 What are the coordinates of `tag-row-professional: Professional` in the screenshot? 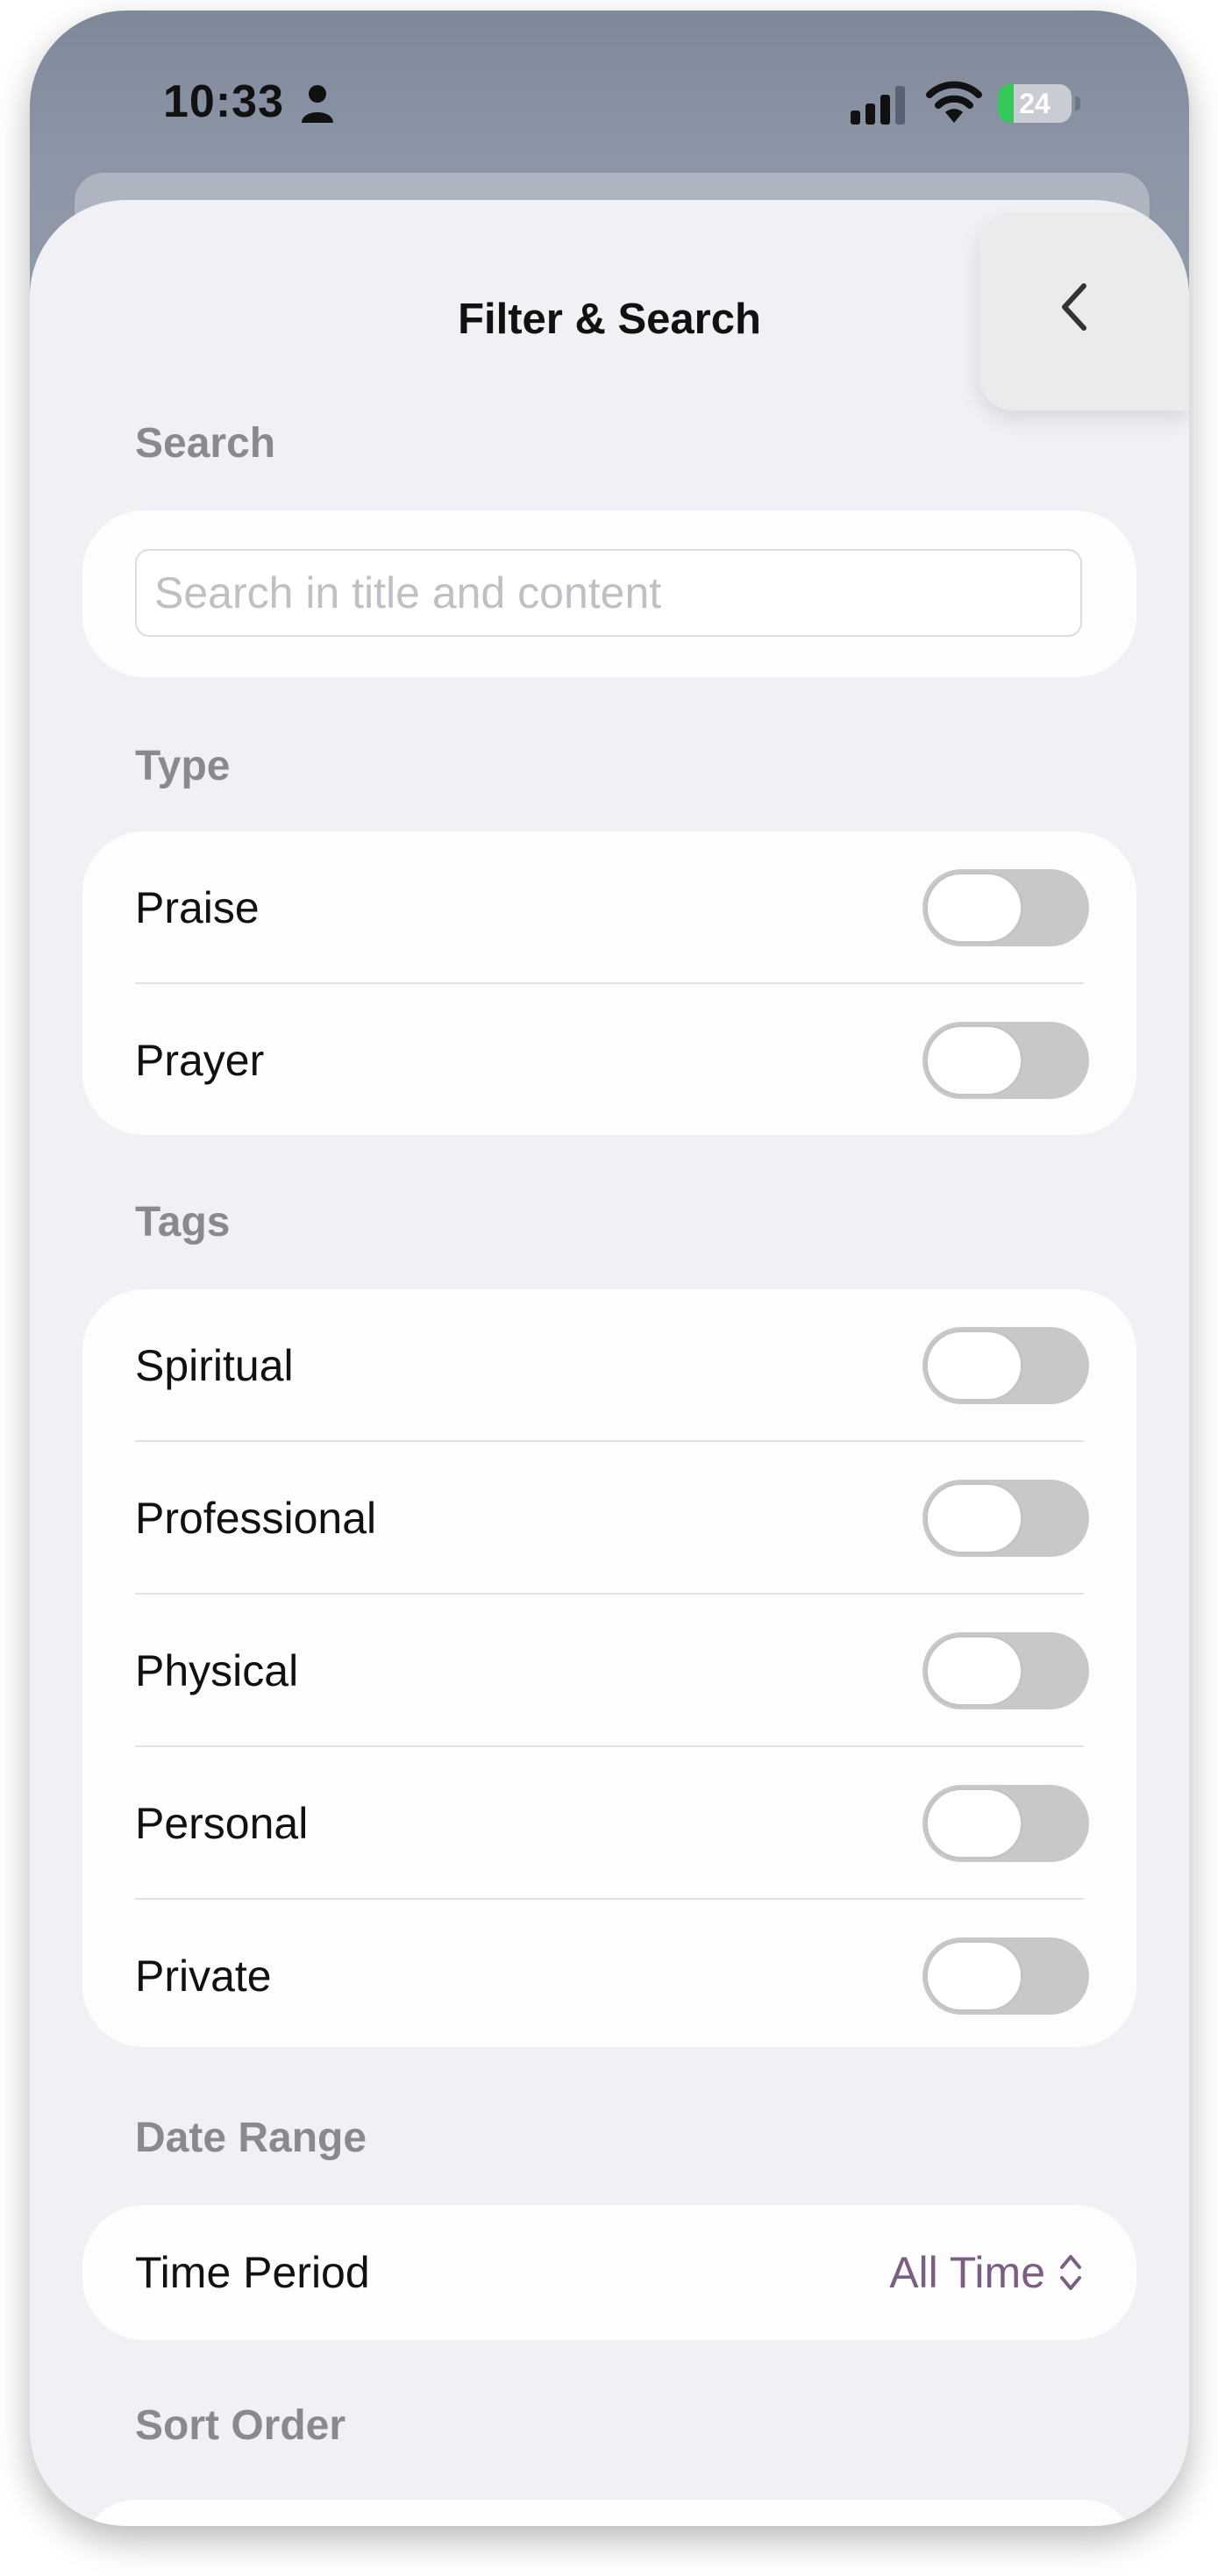 It's located at (636, 1519).